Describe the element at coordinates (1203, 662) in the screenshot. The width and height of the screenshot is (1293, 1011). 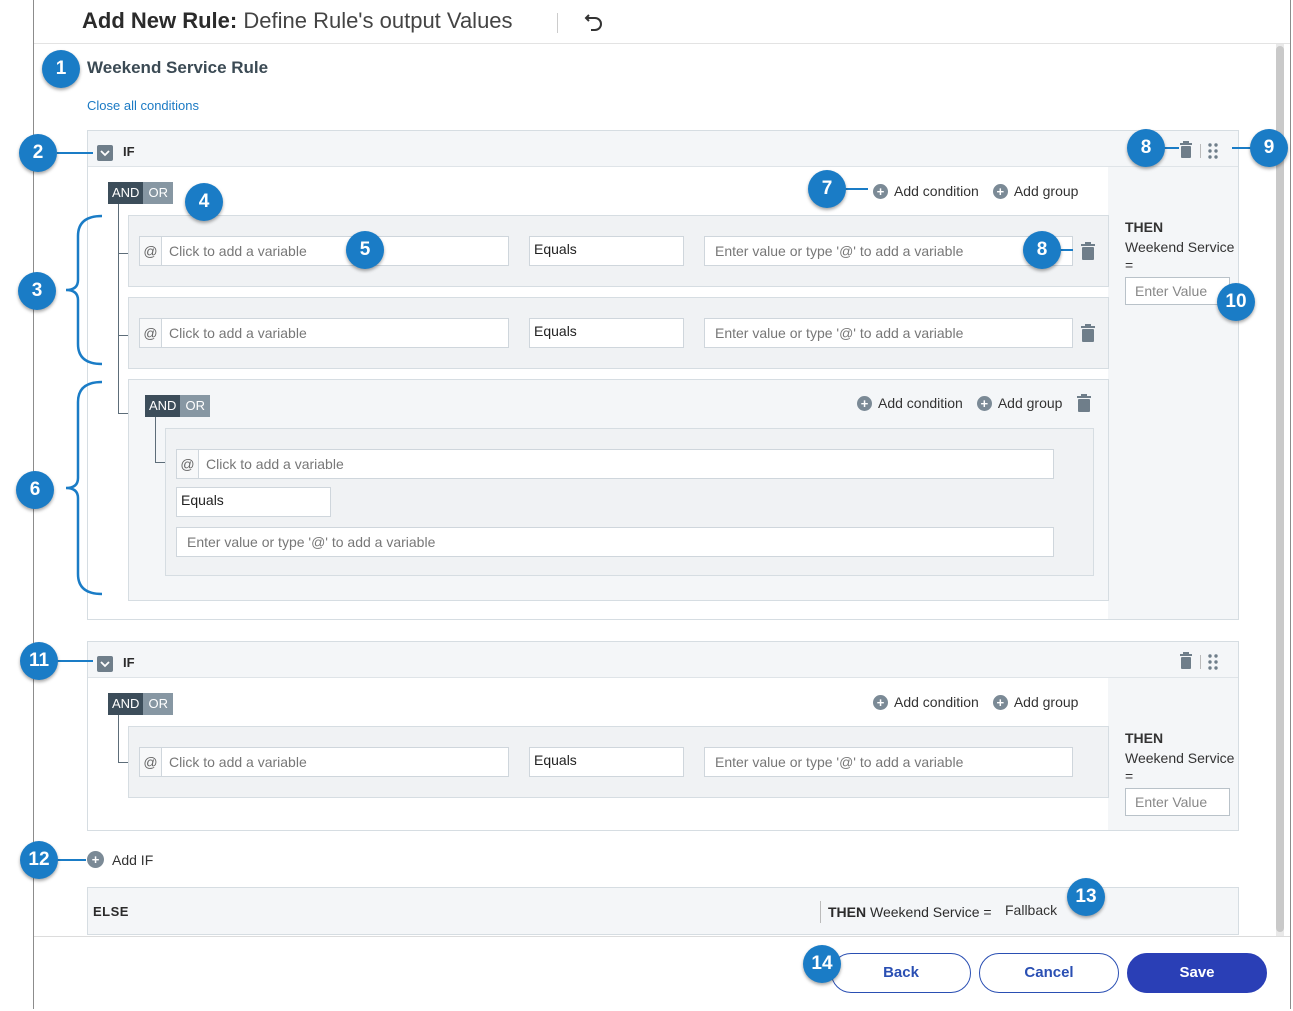
I see `if-block-header-icons` at that location.